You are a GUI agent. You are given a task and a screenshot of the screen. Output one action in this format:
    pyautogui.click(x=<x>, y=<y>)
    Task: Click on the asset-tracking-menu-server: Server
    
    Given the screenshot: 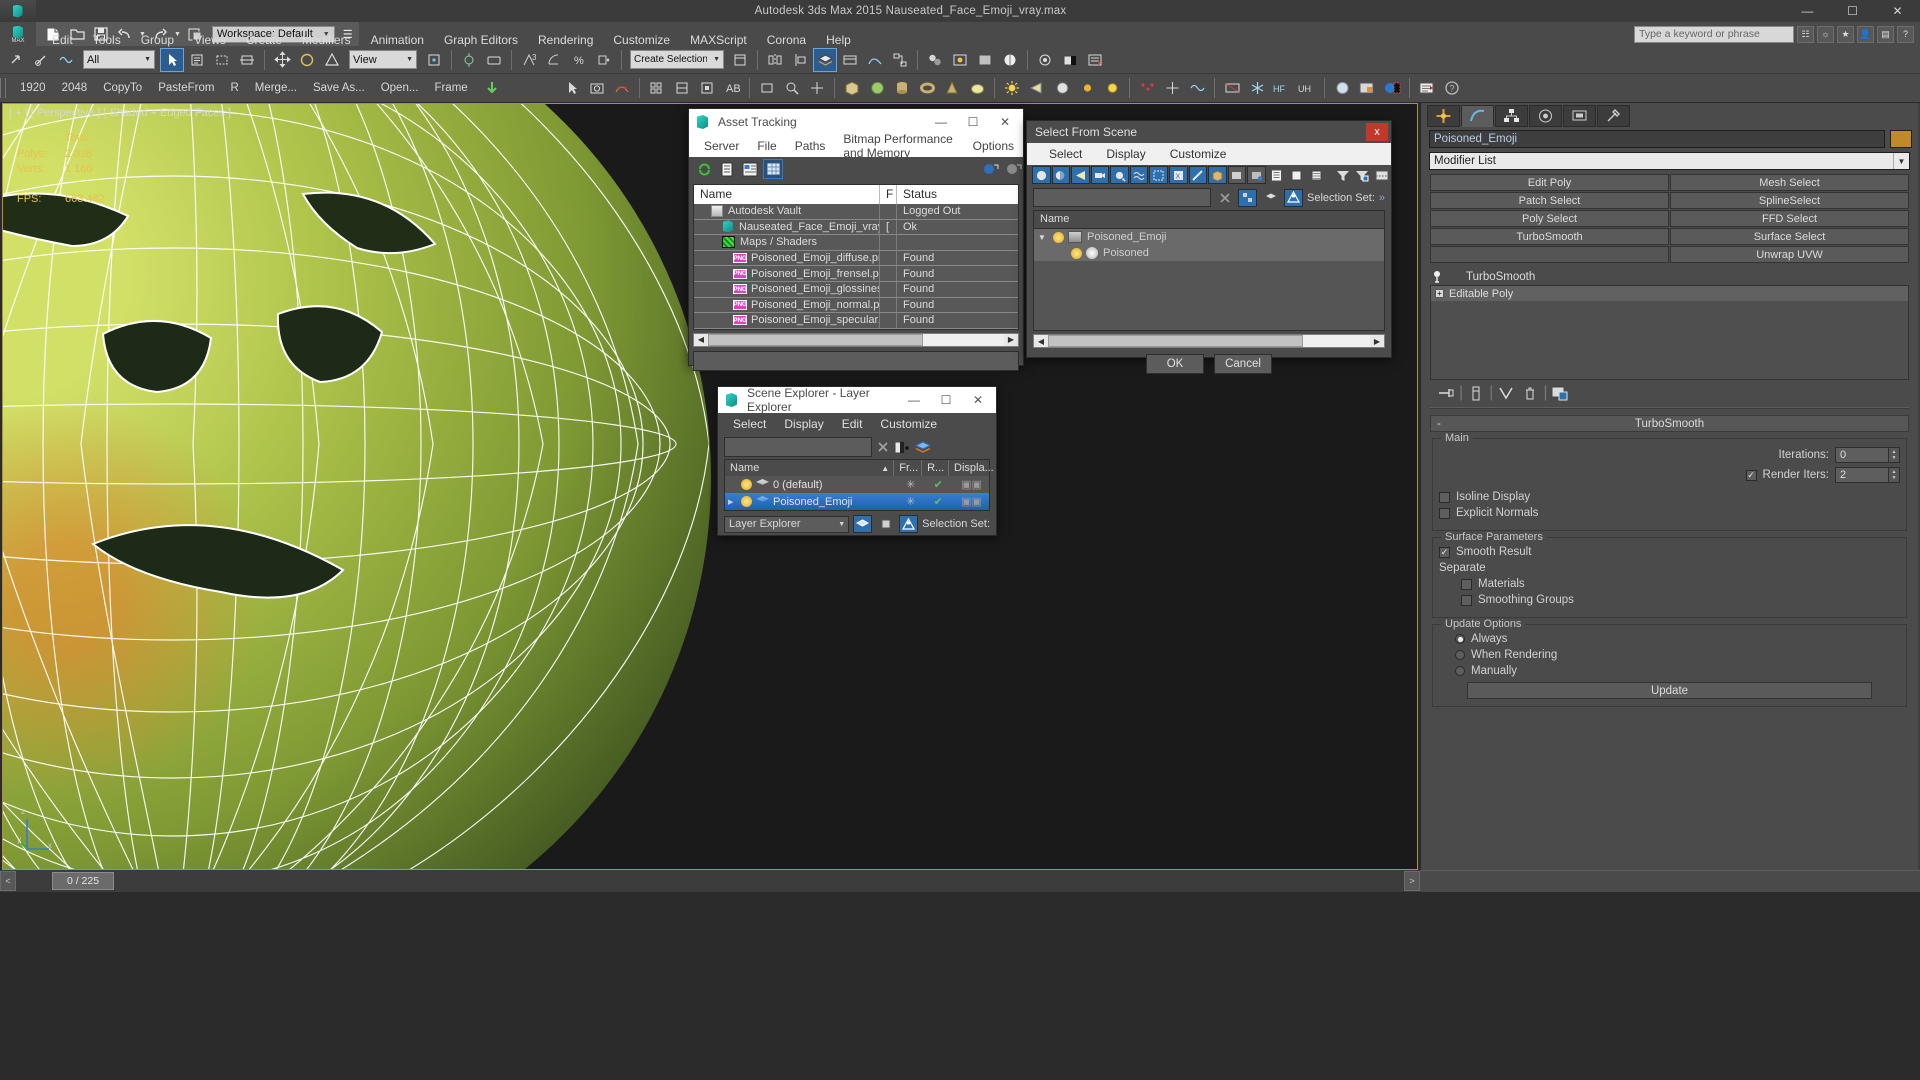 What is the action you would take?
    pyautogui.click(x=721, y=146)
    